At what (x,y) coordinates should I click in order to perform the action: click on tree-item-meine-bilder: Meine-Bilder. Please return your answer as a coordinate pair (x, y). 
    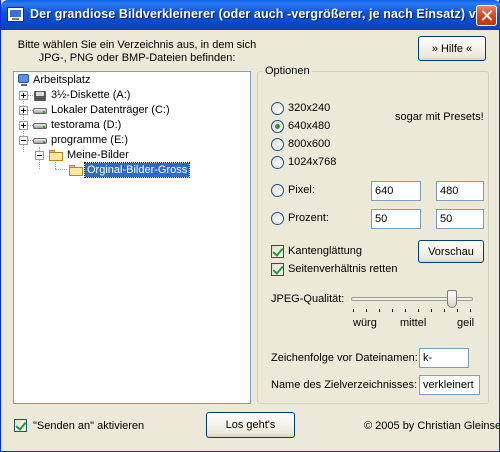
    Looking at the image, I should click on (98, 155).